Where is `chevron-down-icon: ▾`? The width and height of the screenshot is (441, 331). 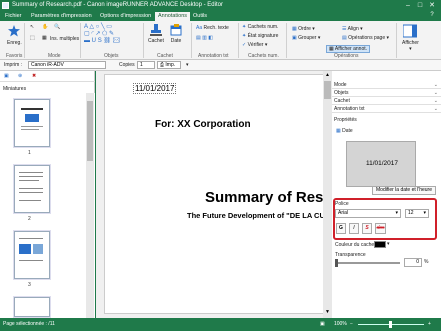
chevron-down-icon: ▾ is located at coordinates (388, 244).